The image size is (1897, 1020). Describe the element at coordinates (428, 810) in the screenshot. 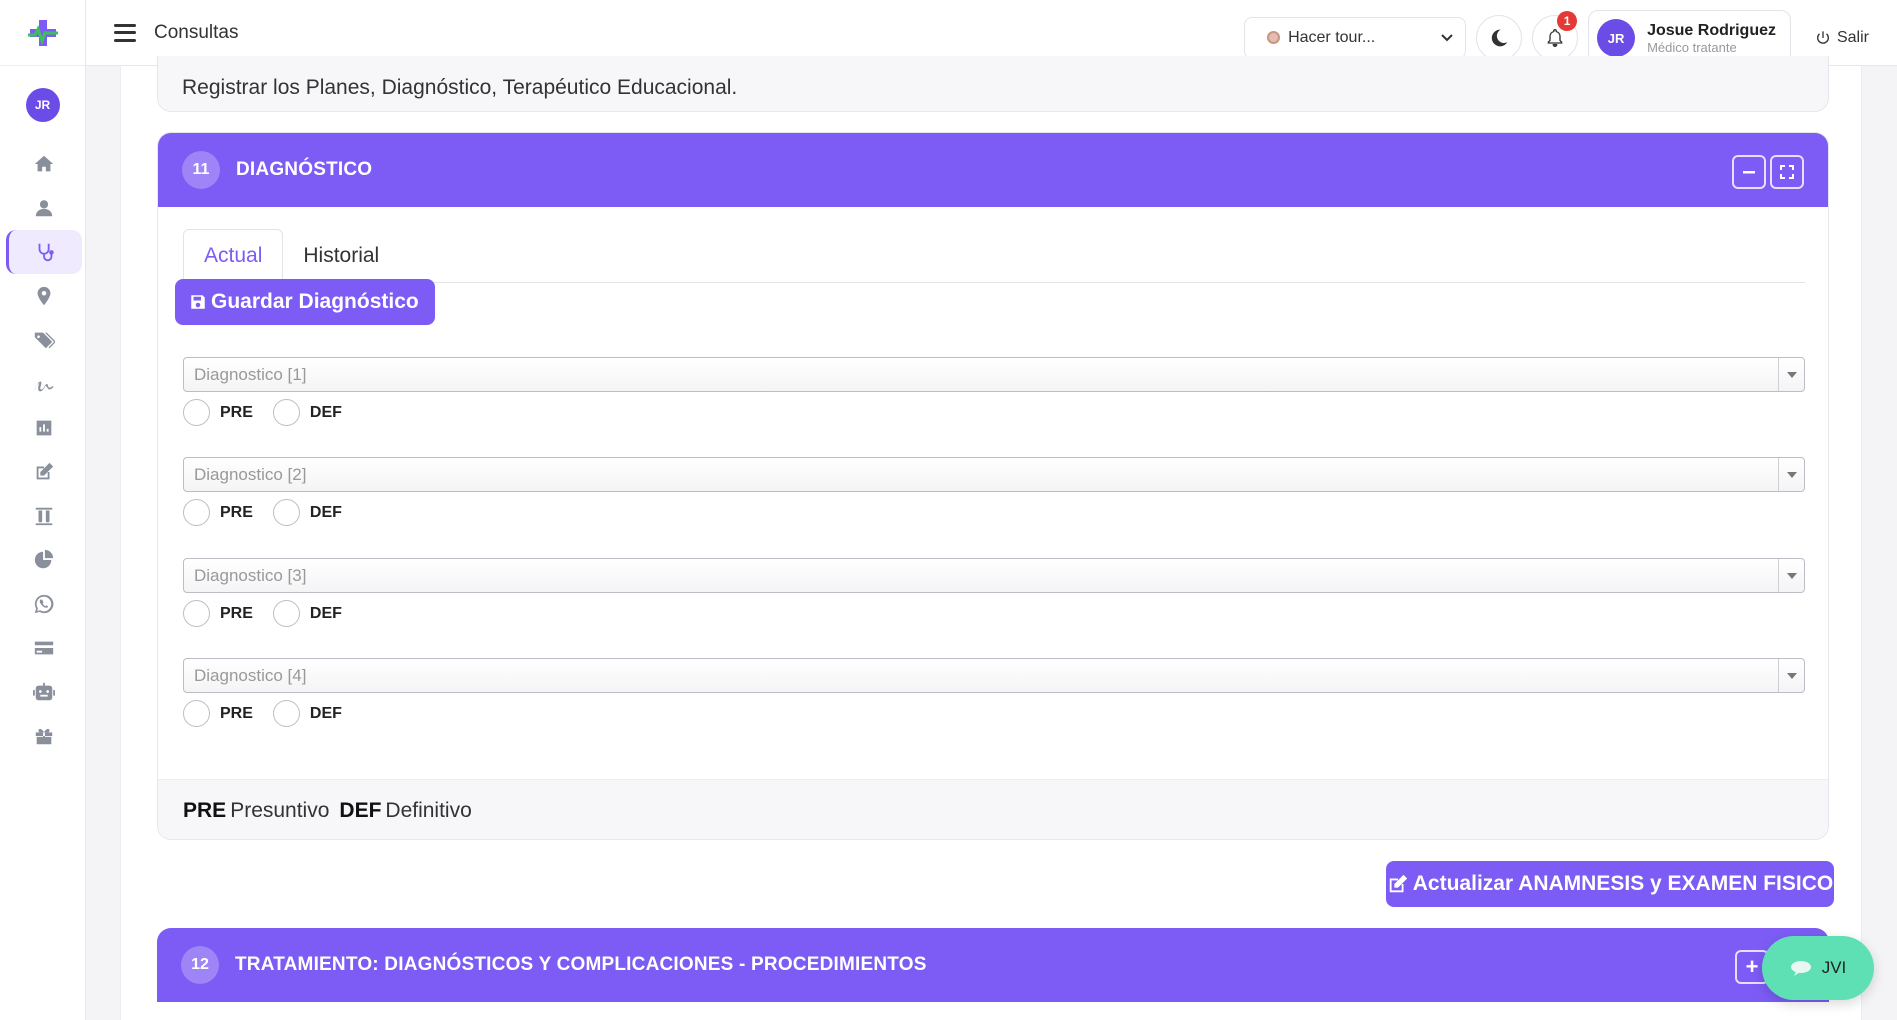

I see `legend-def-text: Definitivo` at that location.